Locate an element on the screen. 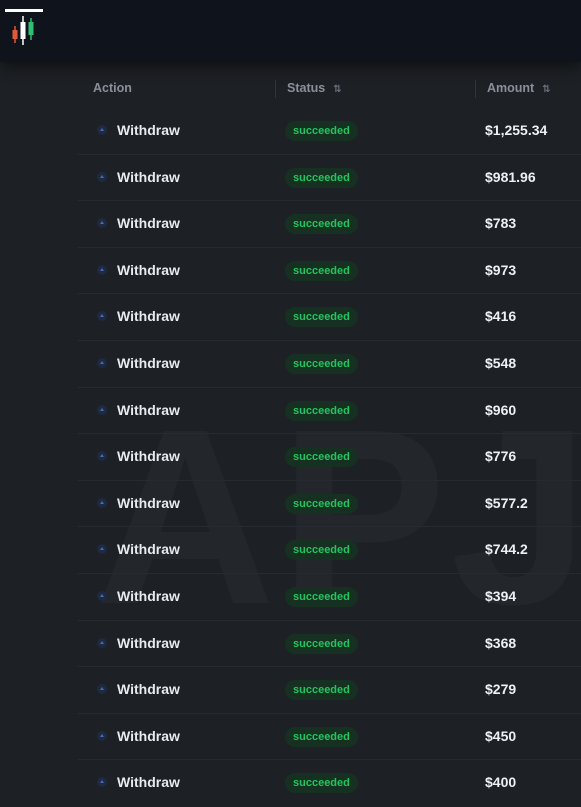  amount-value: $416 is located at coordinates (501, 316).